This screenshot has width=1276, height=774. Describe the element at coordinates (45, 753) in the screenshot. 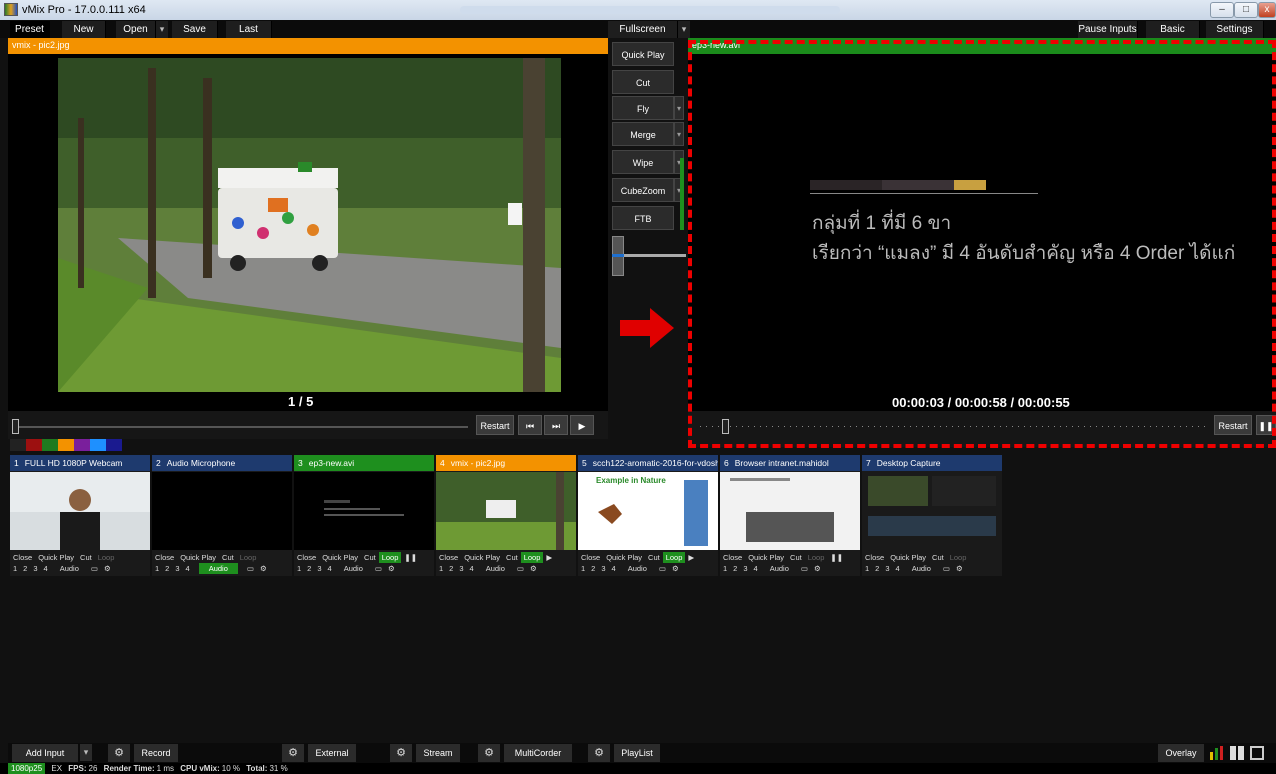

I see `add-input-button: Add Input` at that location.